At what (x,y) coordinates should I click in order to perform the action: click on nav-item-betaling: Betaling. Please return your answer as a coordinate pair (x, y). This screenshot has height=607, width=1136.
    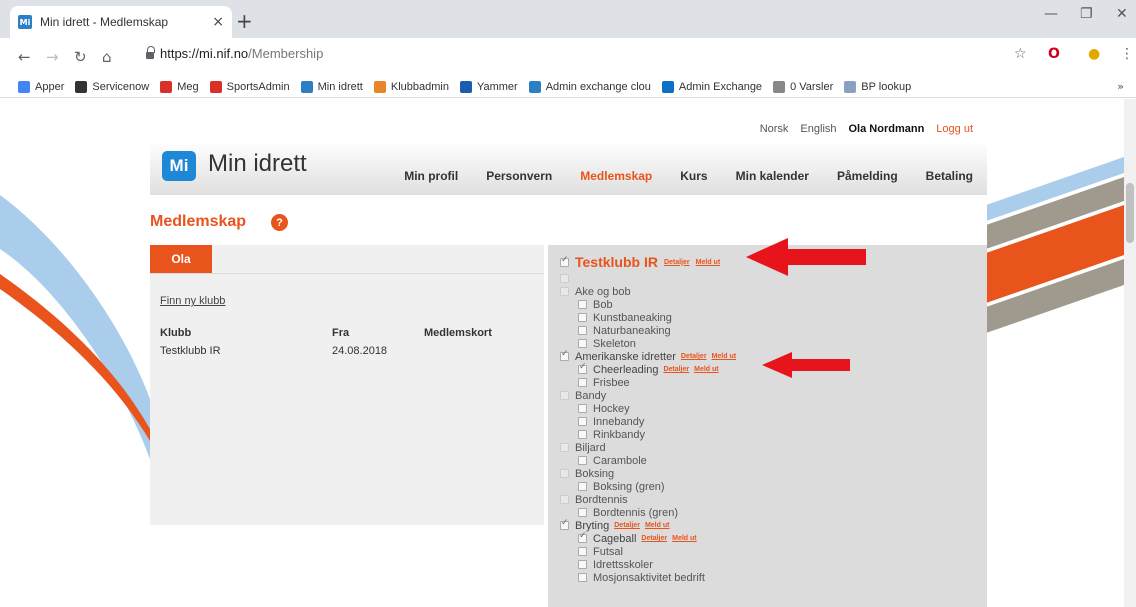
    Looking at the image, I should click on (949, 176).